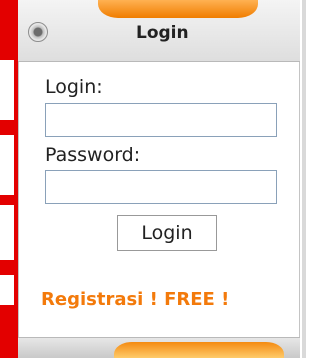 The height and width of the screenshot is (358, 320). What do you see at coordinates (38, 32) in the screenshot?
I see `radio-circle-icon` at bounding box center [38, 32].